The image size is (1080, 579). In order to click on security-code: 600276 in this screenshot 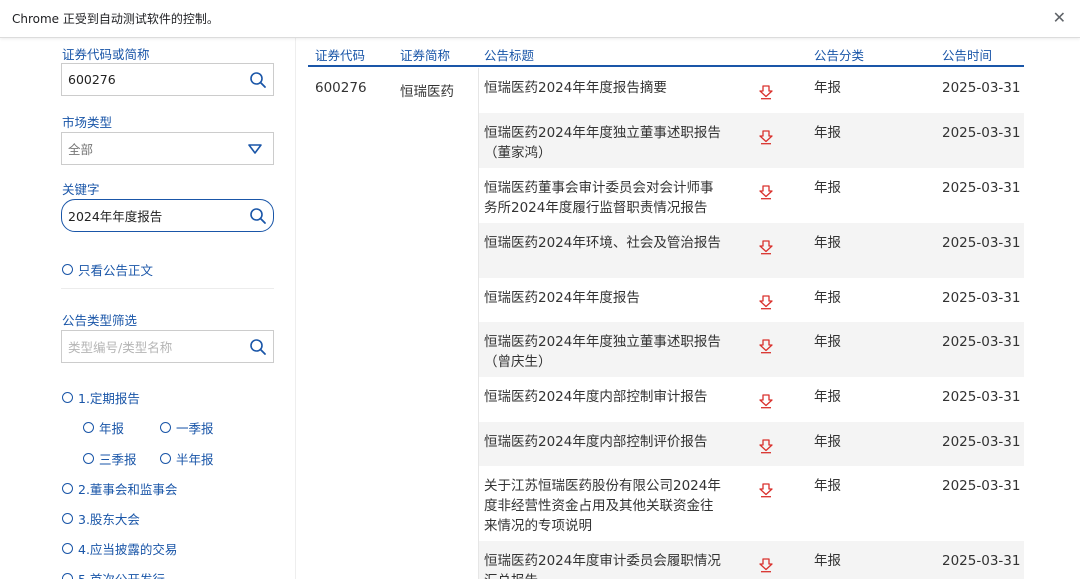, I will do `click(341, 88)`.